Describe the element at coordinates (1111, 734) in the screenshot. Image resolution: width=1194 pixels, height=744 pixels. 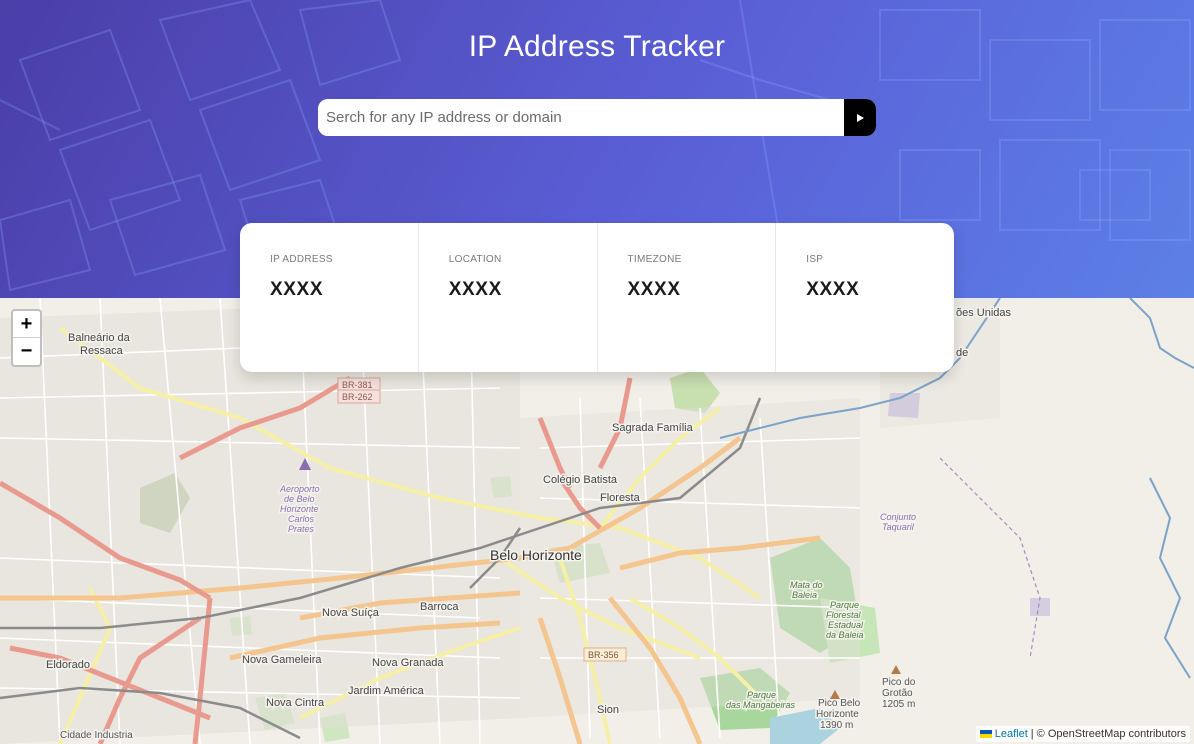
I see `attribution-text: © OpenStreetMap contributors` at that location.